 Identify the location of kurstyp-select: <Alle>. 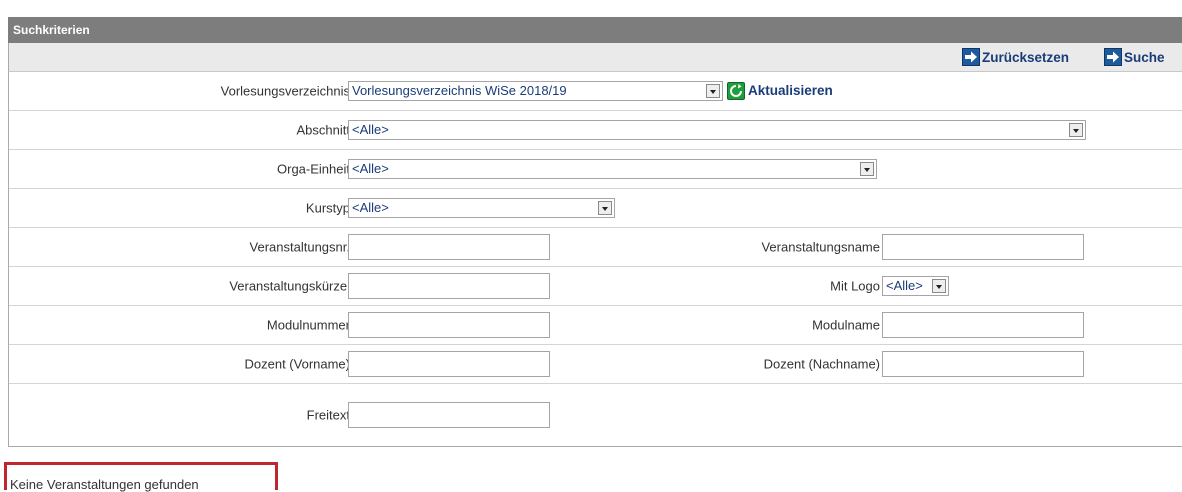
(481, 208).